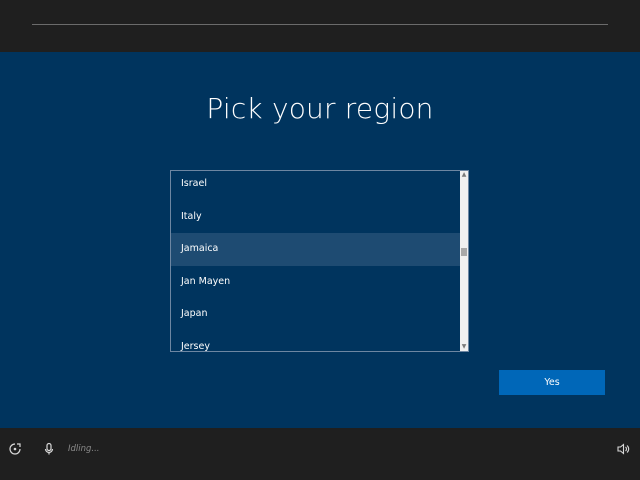 Image resolution: width=640 pixels, height=480 pixels. Describe the element at coordinates (15, 449) in the screenshot. I see `accessibility-icon` at that location.